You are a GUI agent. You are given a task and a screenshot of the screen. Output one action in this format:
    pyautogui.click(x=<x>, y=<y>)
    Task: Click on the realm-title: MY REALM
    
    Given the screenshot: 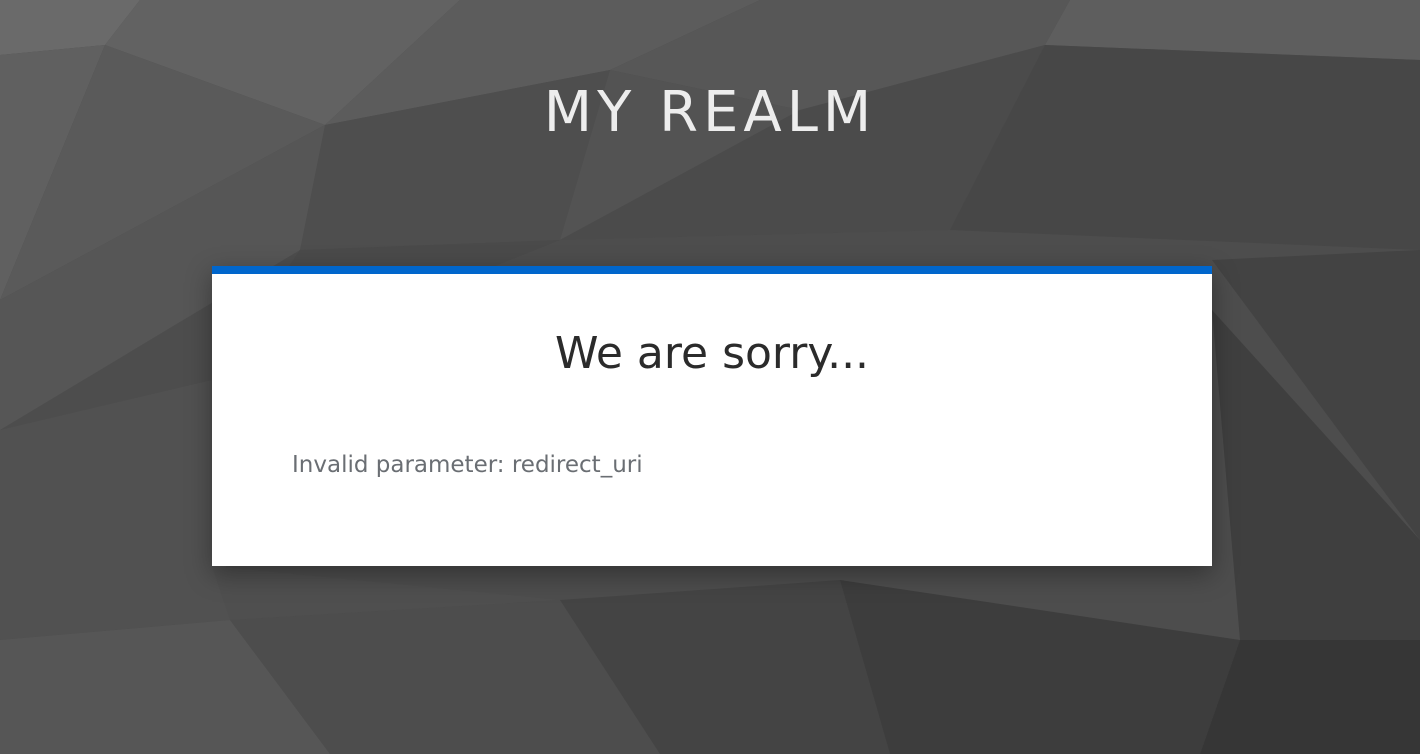 What is the action you would take?
    pyautogui.click(x=710, y=112)
    